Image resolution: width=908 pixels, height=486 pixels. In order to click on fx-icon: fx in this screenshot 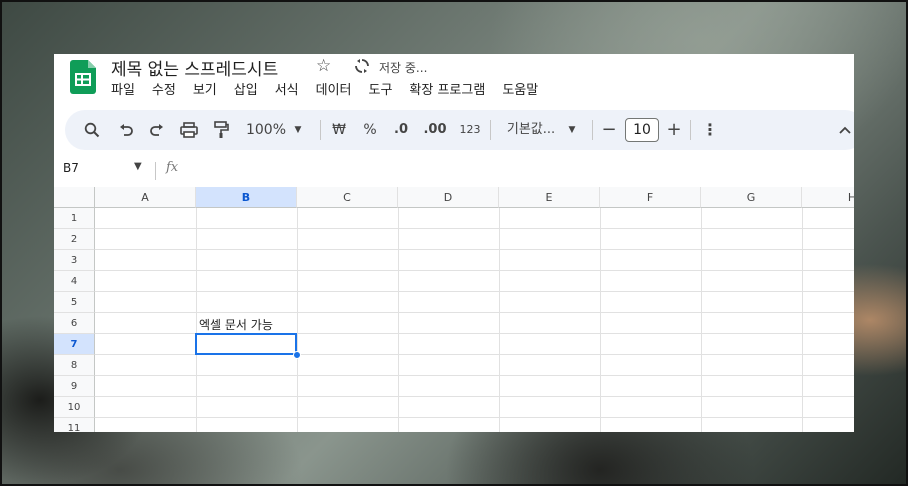, I will do `click(172, 167)`.